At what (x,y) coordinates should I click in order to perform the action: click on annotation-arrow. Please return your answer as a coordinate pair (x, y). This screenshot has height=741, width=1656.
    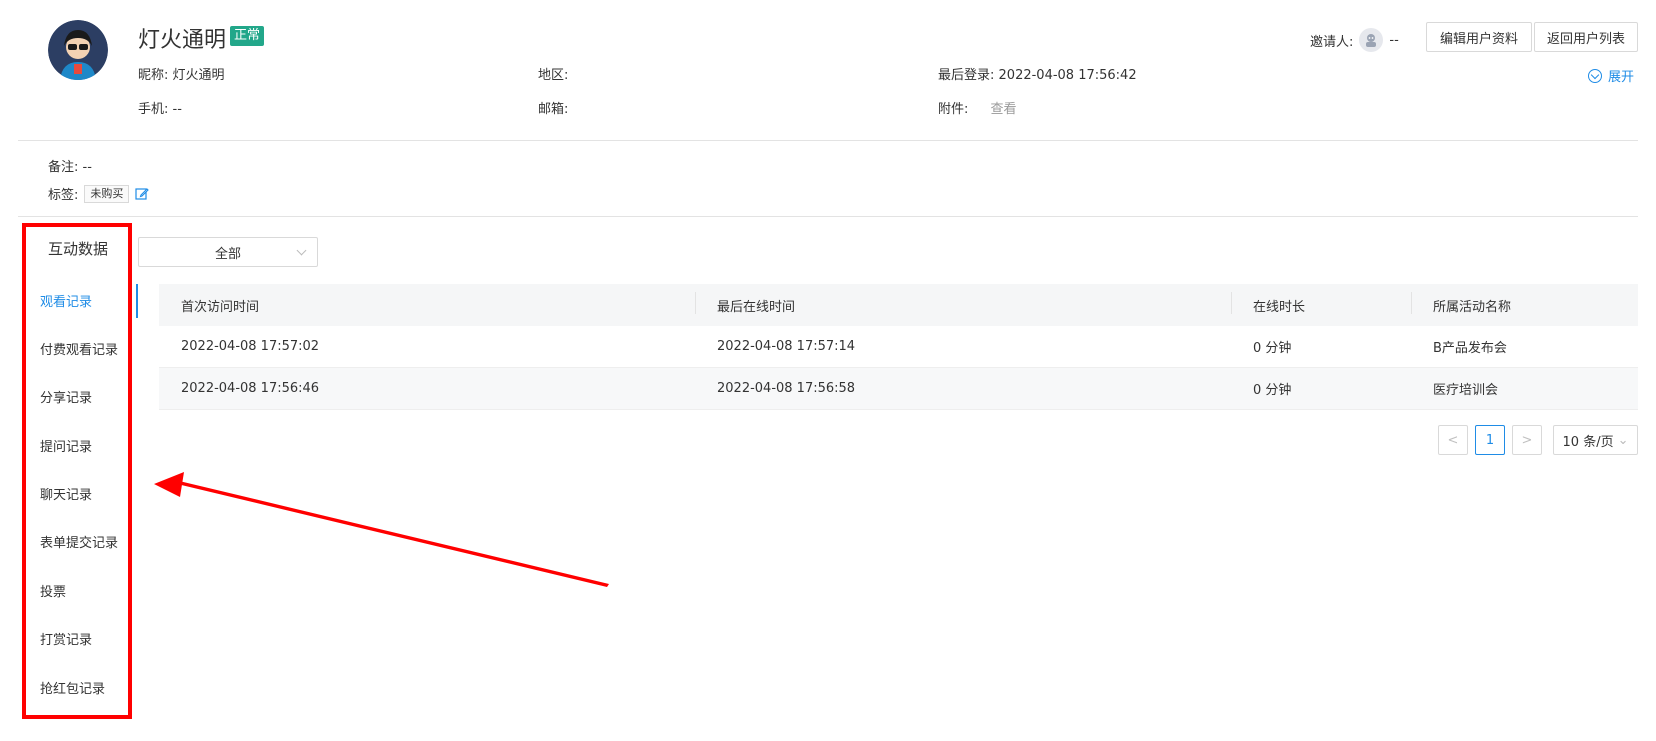
    Looking at the image, I should click on (381, 529).